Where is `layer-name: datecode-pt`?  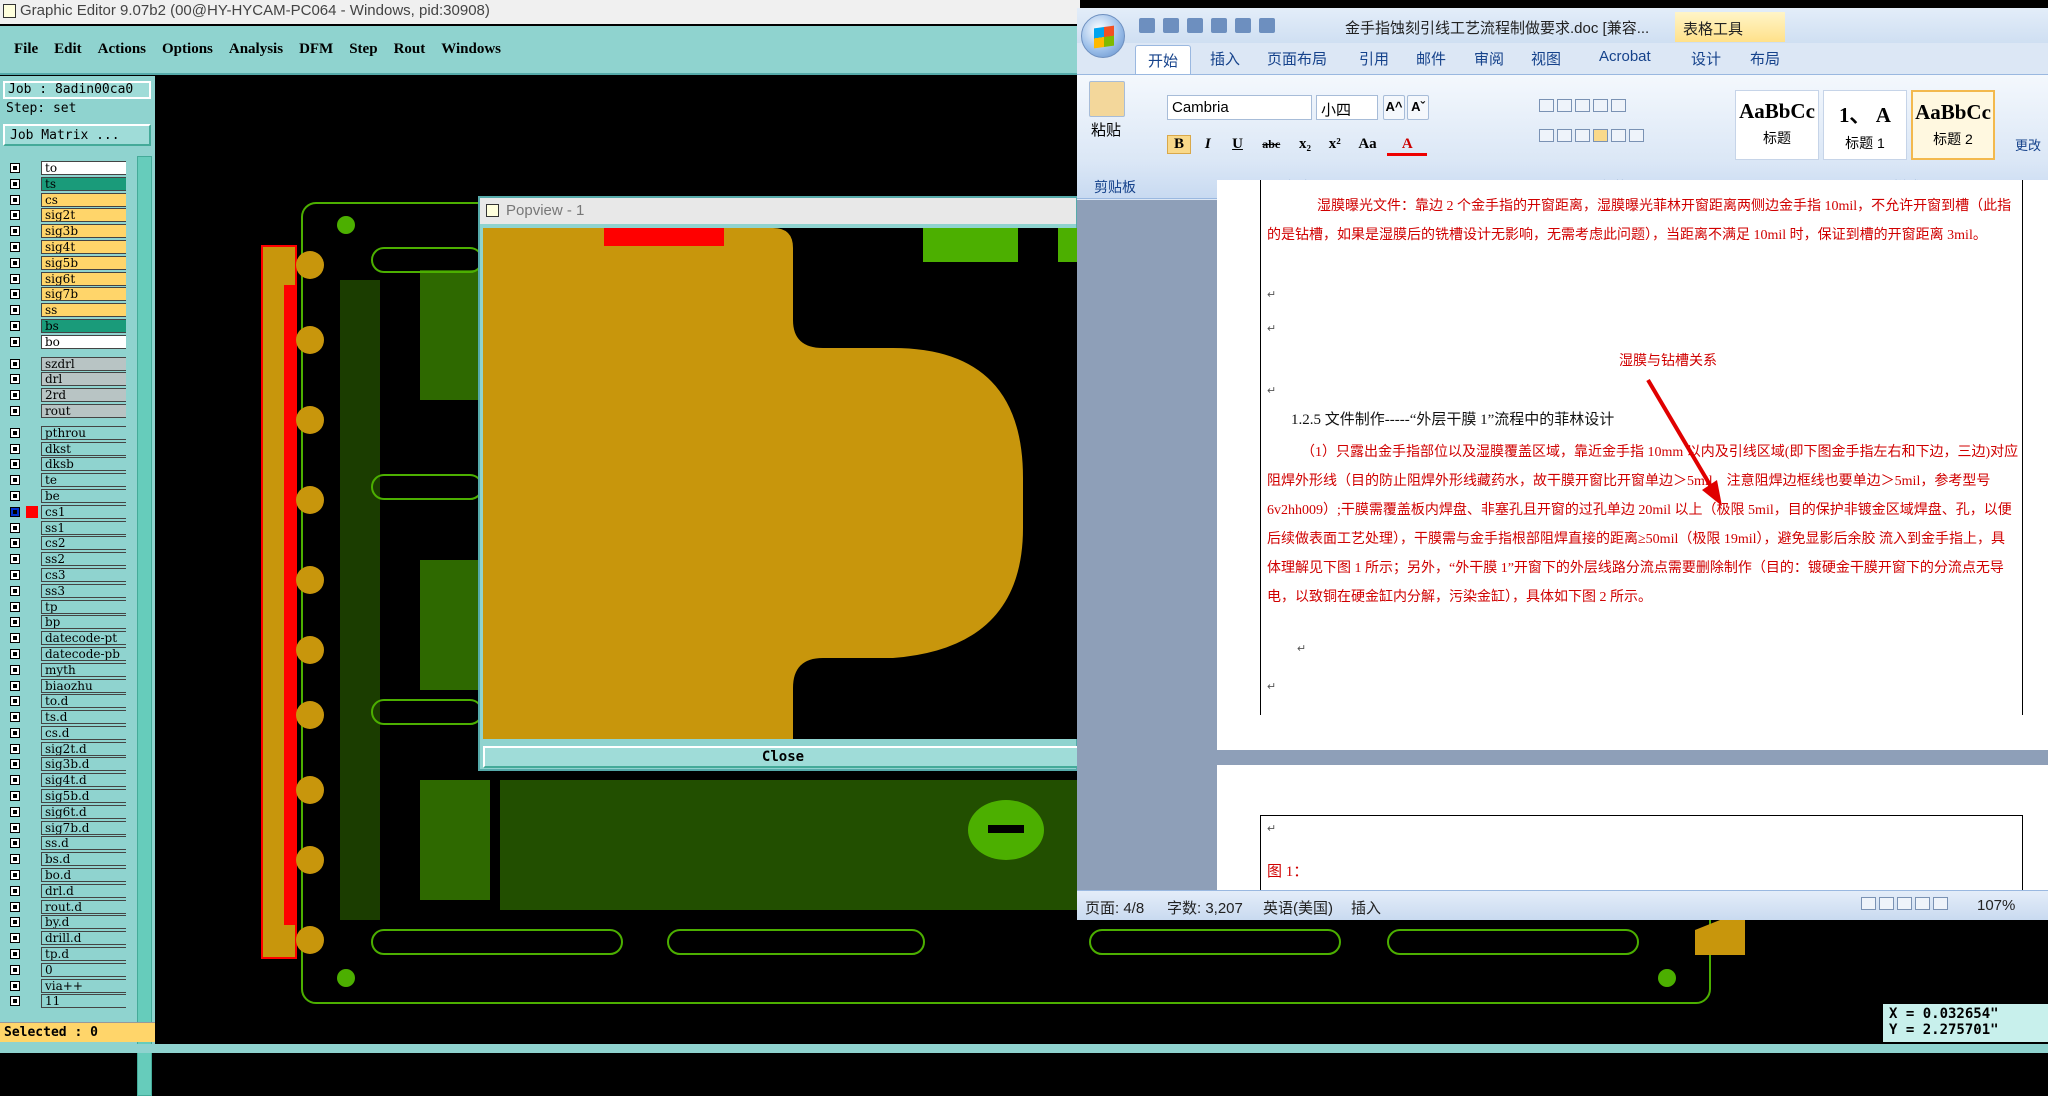
layer-name: datecode-pt is located at coordinates (83, 638).